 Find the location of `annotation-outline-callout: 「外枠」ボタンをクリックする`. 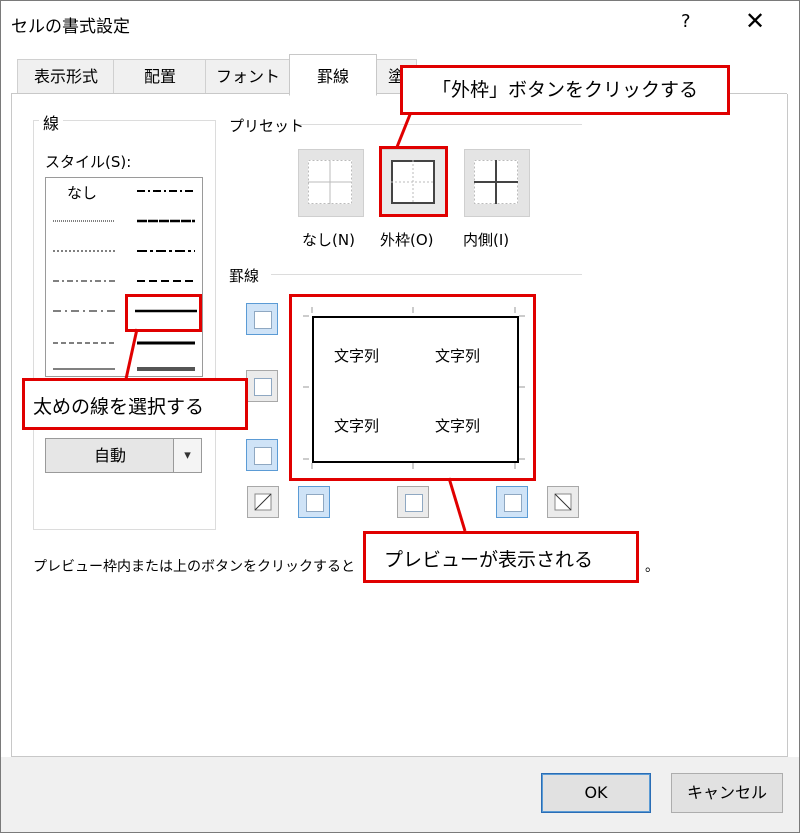

annotation-outline-callout: 「外枠」ボタンをクリックする is located at coordinates (565, 90).